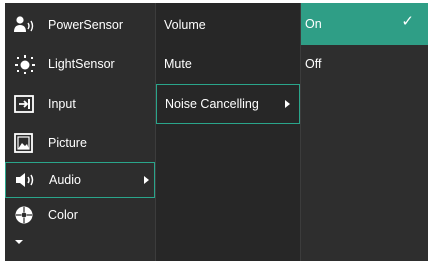 This screenshot has width=428, height=263. I want to click on audio-icon, so click(25, 180).